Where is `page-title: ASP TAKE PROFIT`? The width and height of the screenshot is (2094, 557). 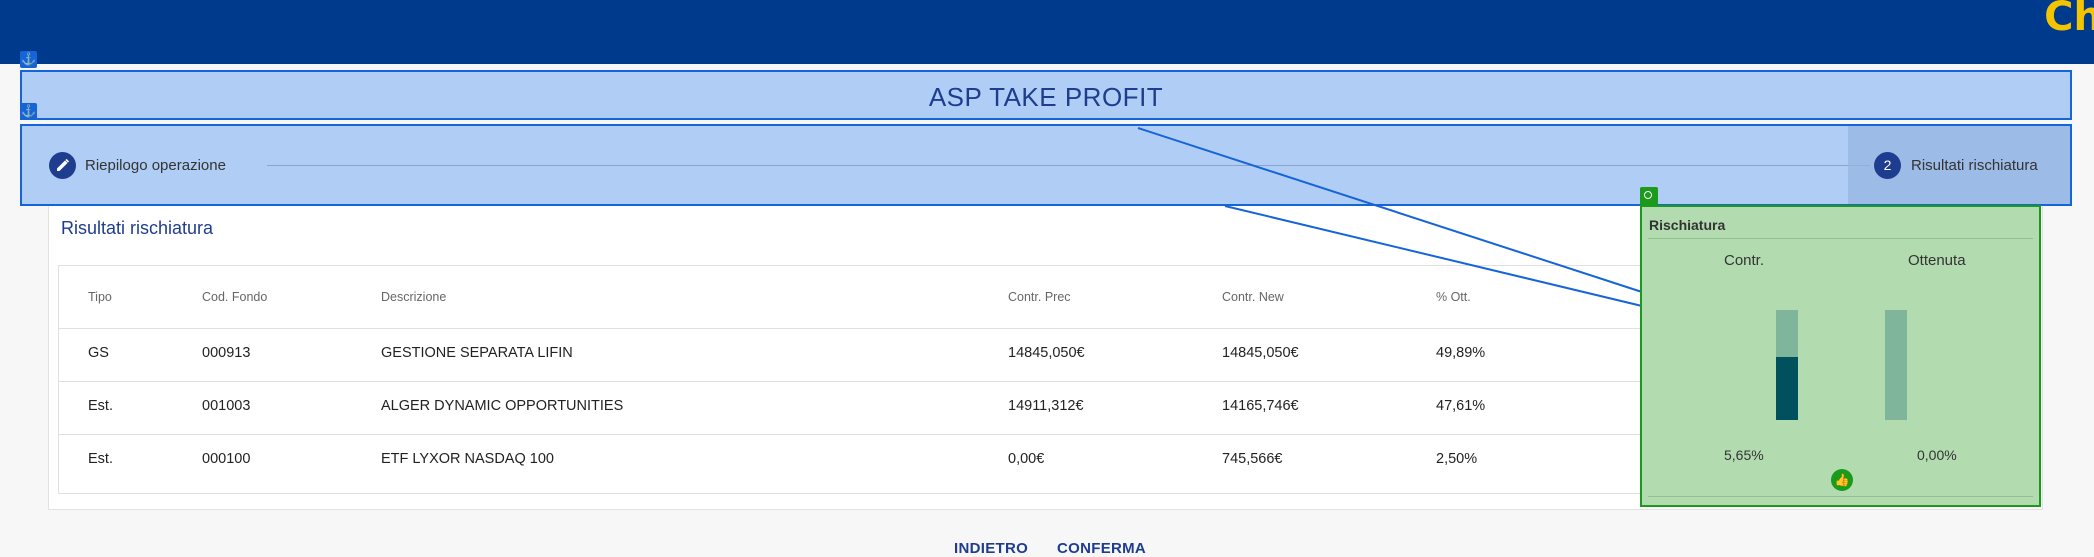
page-title: ASP TAKE PROFIT is located at coordinates (1046, 97).